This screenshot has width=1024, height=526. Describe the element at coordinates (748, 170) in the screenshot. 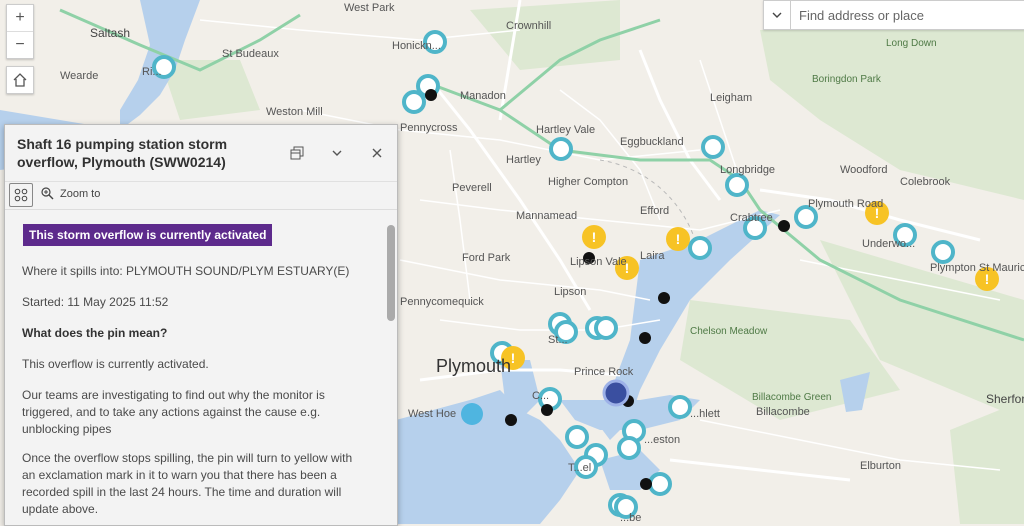

I see `place-label-longbridge: Longbridge` at that location.